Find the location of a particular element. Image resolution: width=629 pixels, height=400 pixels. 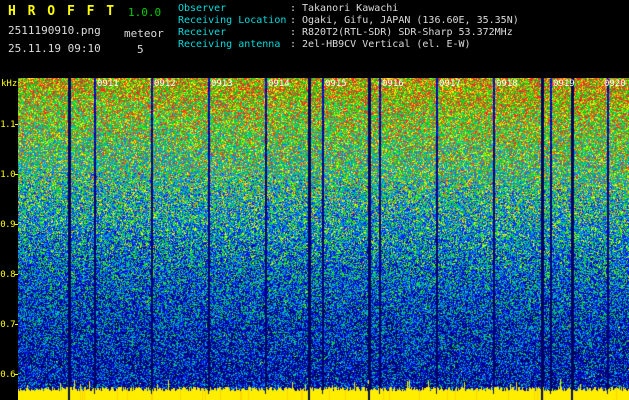

time-tick-label: 0914 is located at coordinates (279, 84).